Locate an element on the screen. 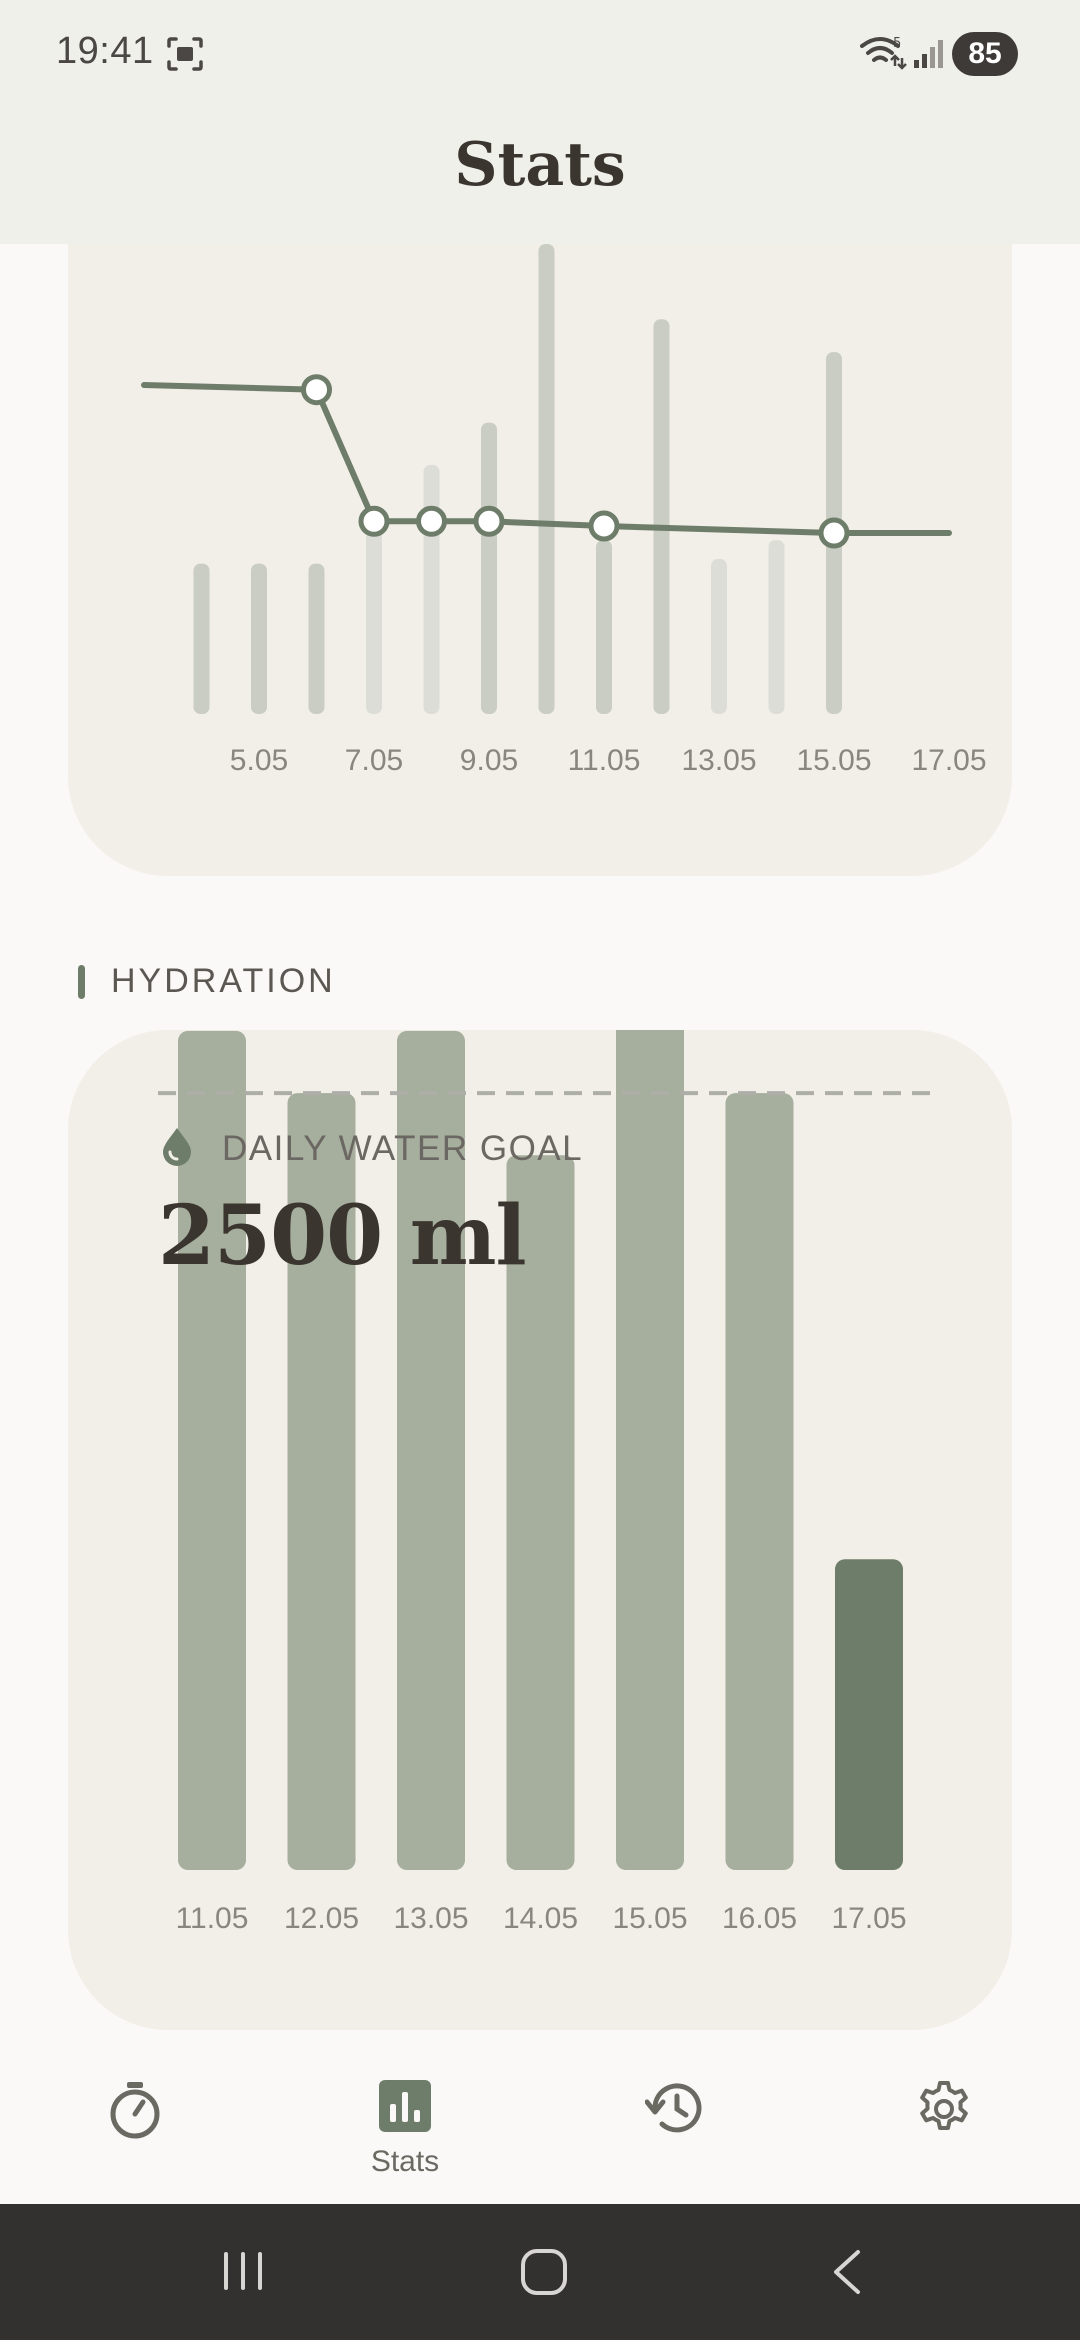  trend-x-tick-label: 17.05 is located at coordinates (948, 760).